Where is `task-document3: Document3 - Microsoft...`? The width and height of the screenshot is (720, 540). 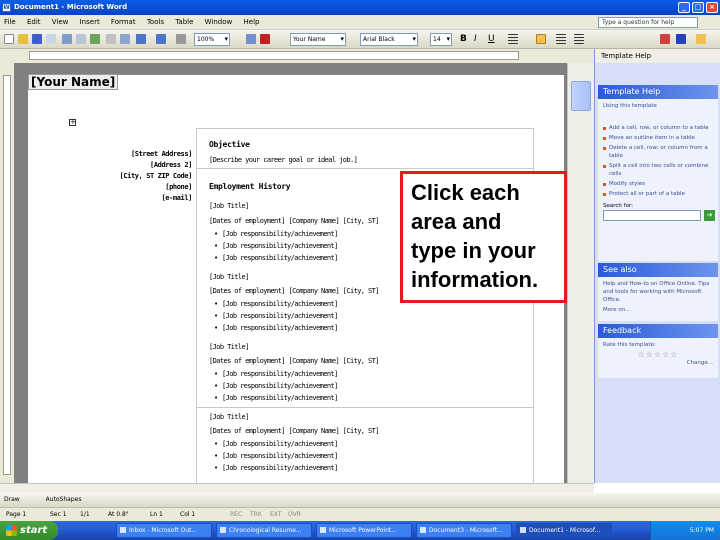 task-document3: Document3 - Microsoft... is located at coordinates (464, 530).